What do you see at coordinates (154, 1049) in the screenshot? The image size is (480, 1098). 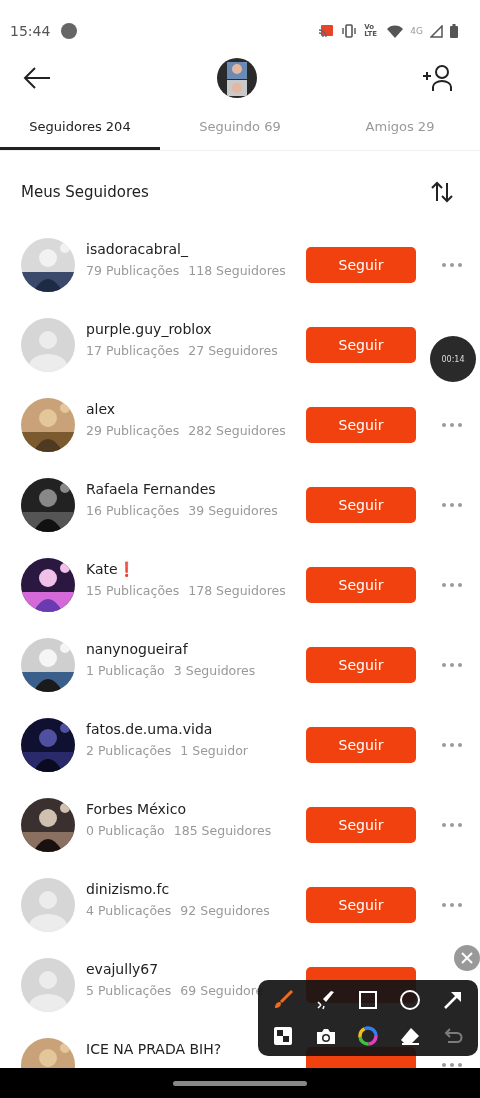 I see `follower-name: ICE NA PRADA BIH?` at bounding box center [154, 1049].